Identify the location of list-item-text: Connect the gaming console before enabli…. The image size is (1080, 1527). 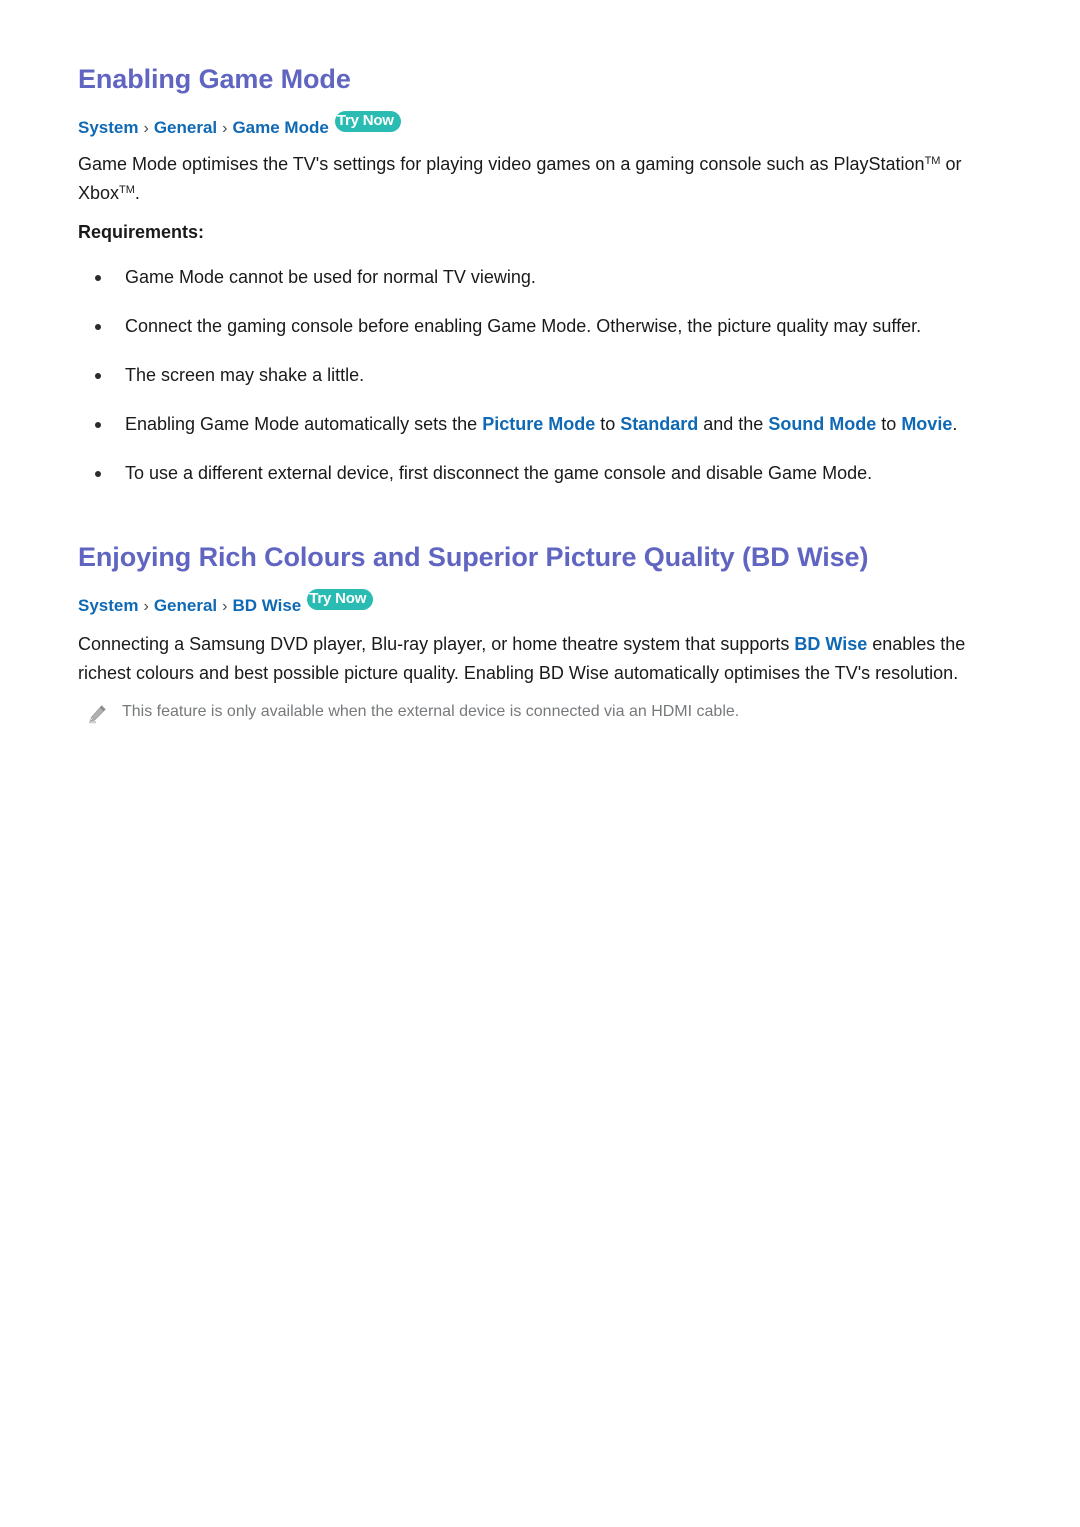
(523, 326).